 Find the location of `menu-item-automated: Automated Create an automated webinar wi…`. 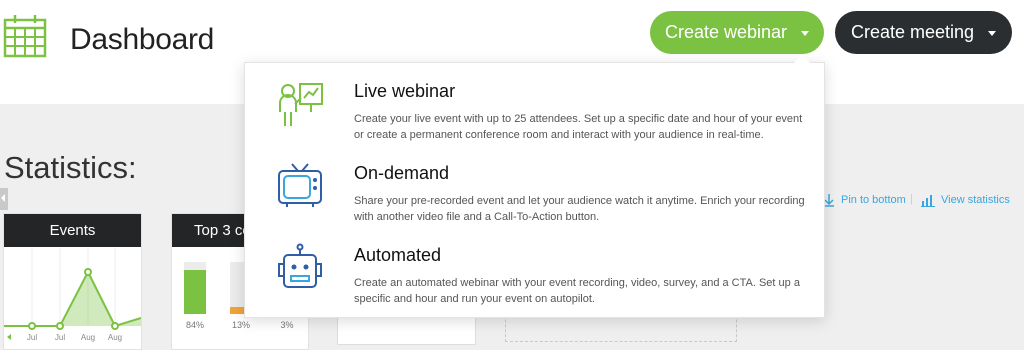

menu-item-automated: Automated Create an automated webinar wi… is located at coordinates (535, 280).